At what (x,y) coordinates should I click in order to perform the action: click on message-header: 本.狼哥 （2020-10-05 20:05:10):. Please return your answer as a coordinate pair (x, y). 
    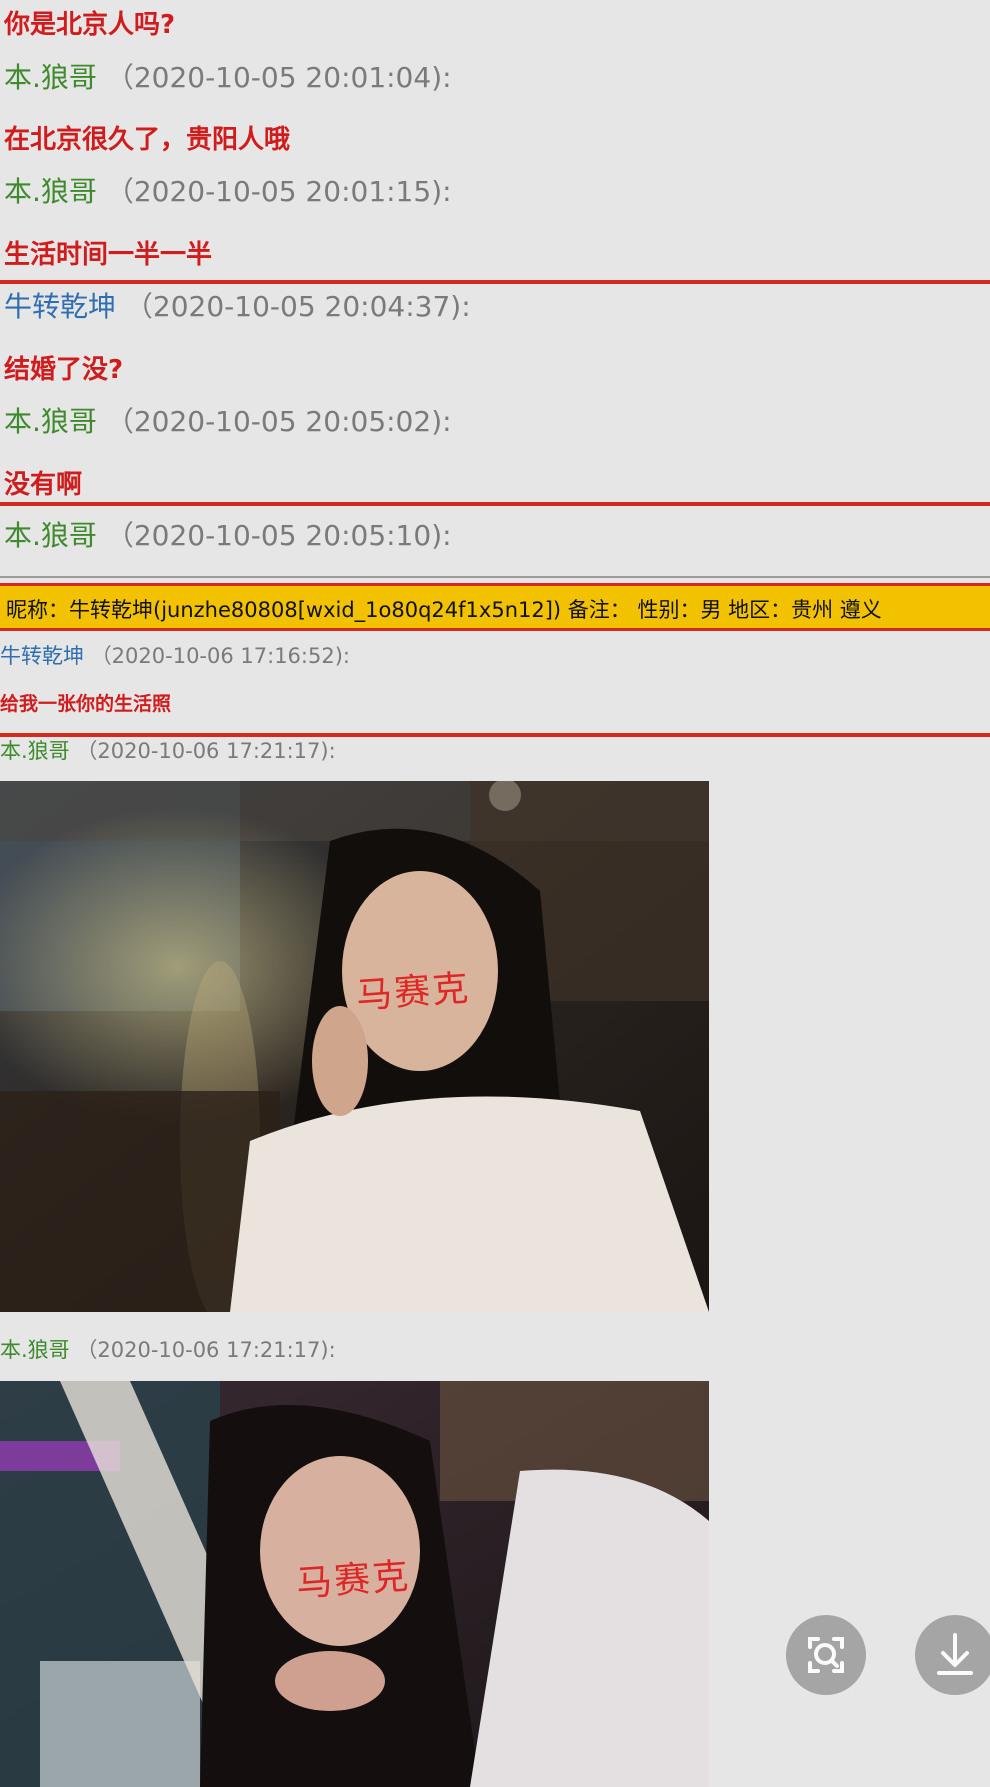
    Looking at the image, I should click on (228, 534).